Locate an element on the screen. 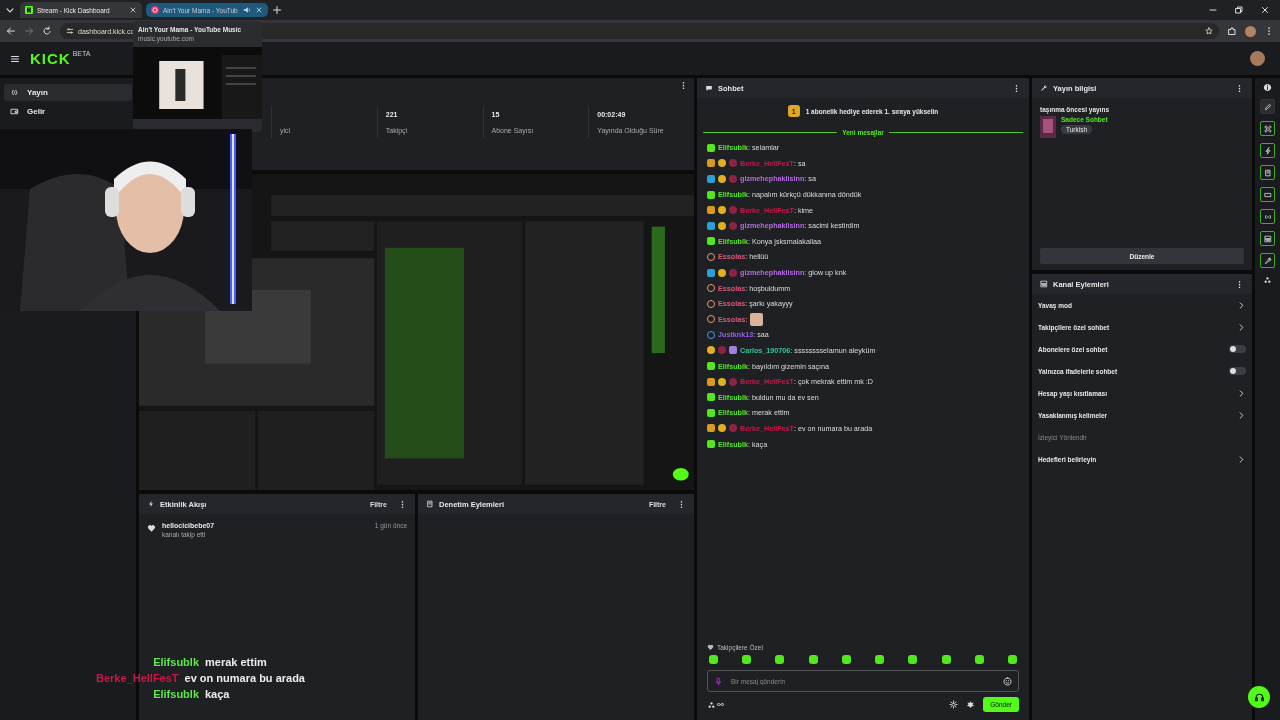 Image resolution: width=1280 pixels, height=720 pixels. star-icon is located at coordinates (1209, 31).